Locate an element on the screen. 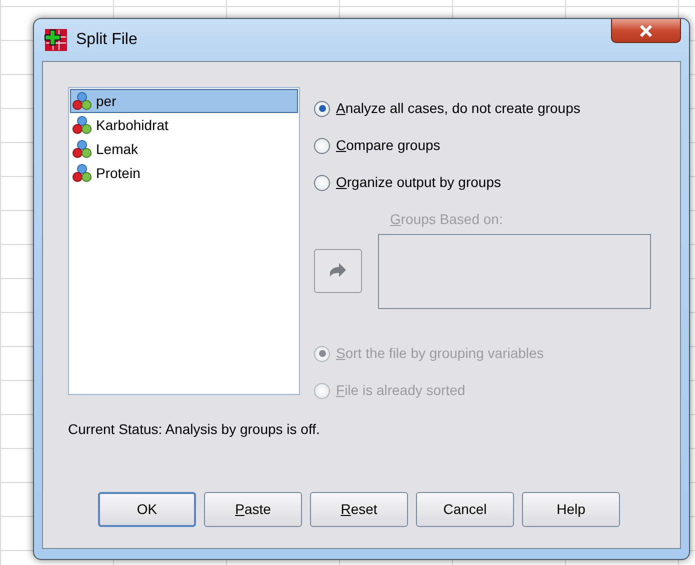 Image resolution: width=695 pixels, height=565 pixels. radio-option: Organize output by groups is located at coordinates (482, 182).